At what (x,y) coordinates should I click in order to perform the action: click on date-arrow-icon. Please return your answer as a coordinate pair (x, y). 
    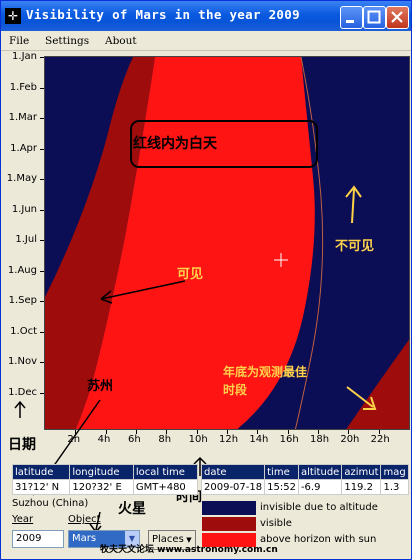
    Looking at the image, I should click on (20, 409).